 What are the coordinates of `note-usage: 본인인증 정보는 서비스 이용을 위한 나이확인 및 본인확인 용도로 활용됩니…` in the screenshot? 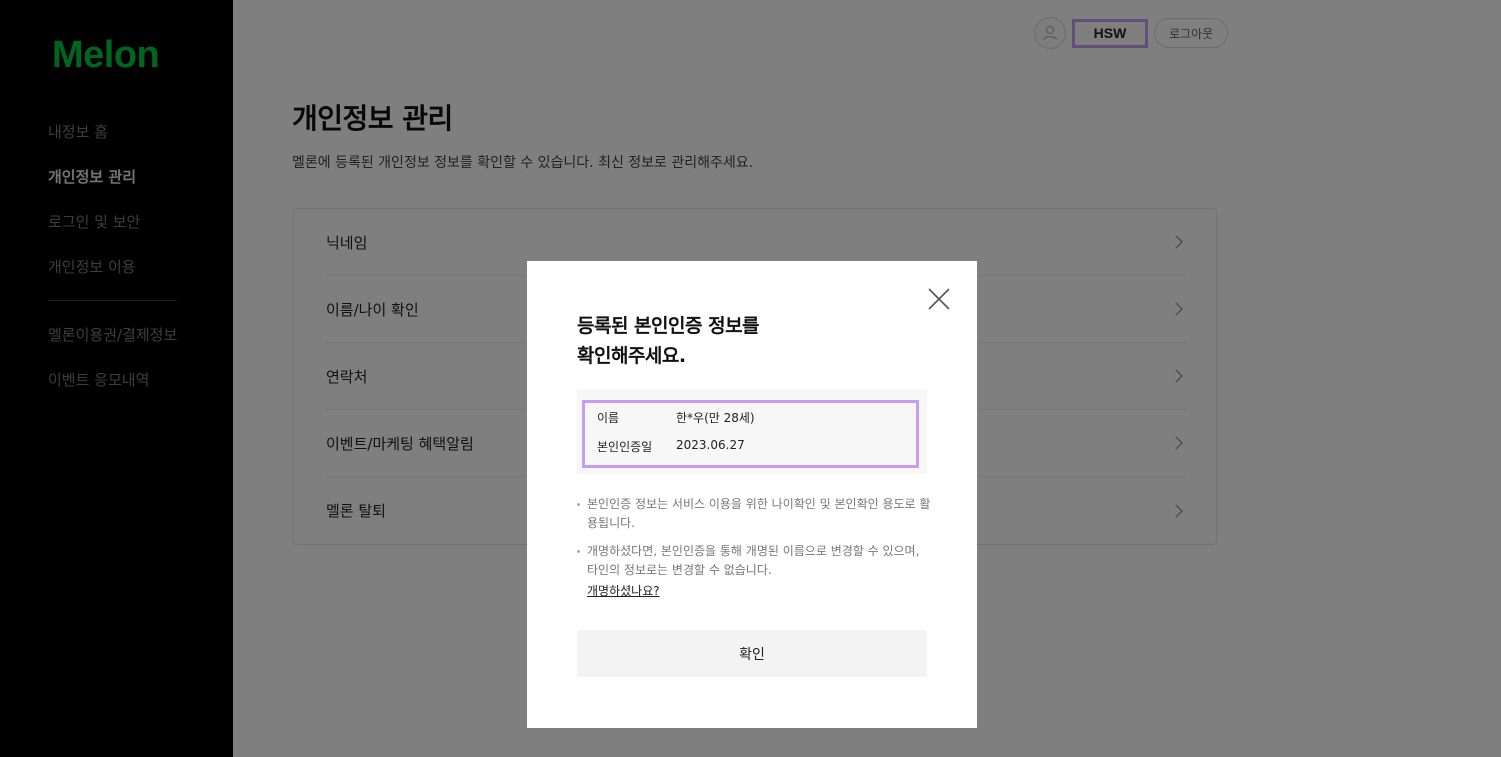 It's located at (754, 514).